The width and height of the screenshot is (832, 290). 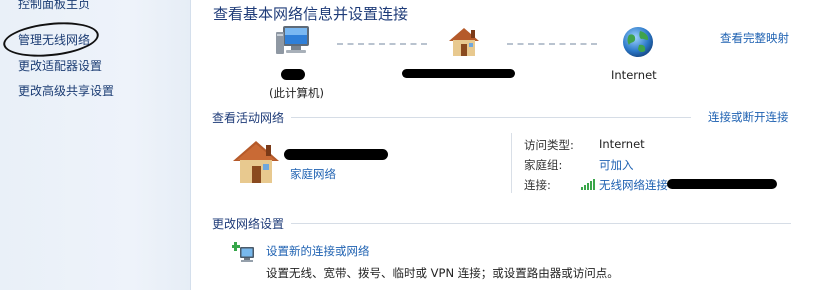 I want to click on network-type-link: 家庭网络, so click(x=313, y=174).